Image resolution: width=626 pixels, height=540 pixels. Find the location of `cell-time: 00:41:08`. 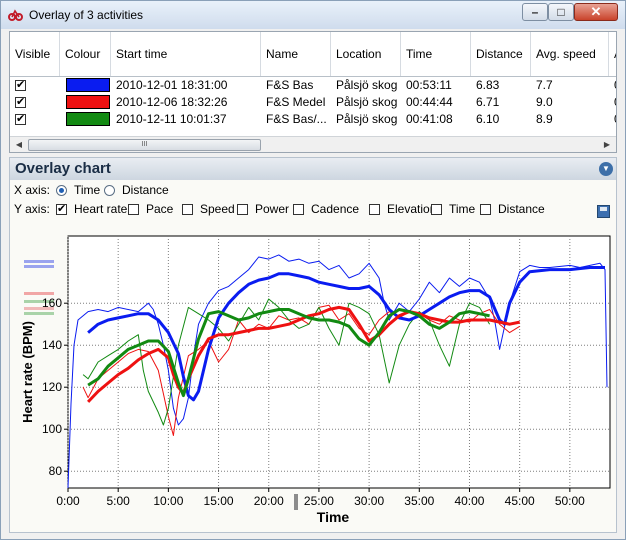

cell-time: 00:41:08 is located at coordinates (429, 119).